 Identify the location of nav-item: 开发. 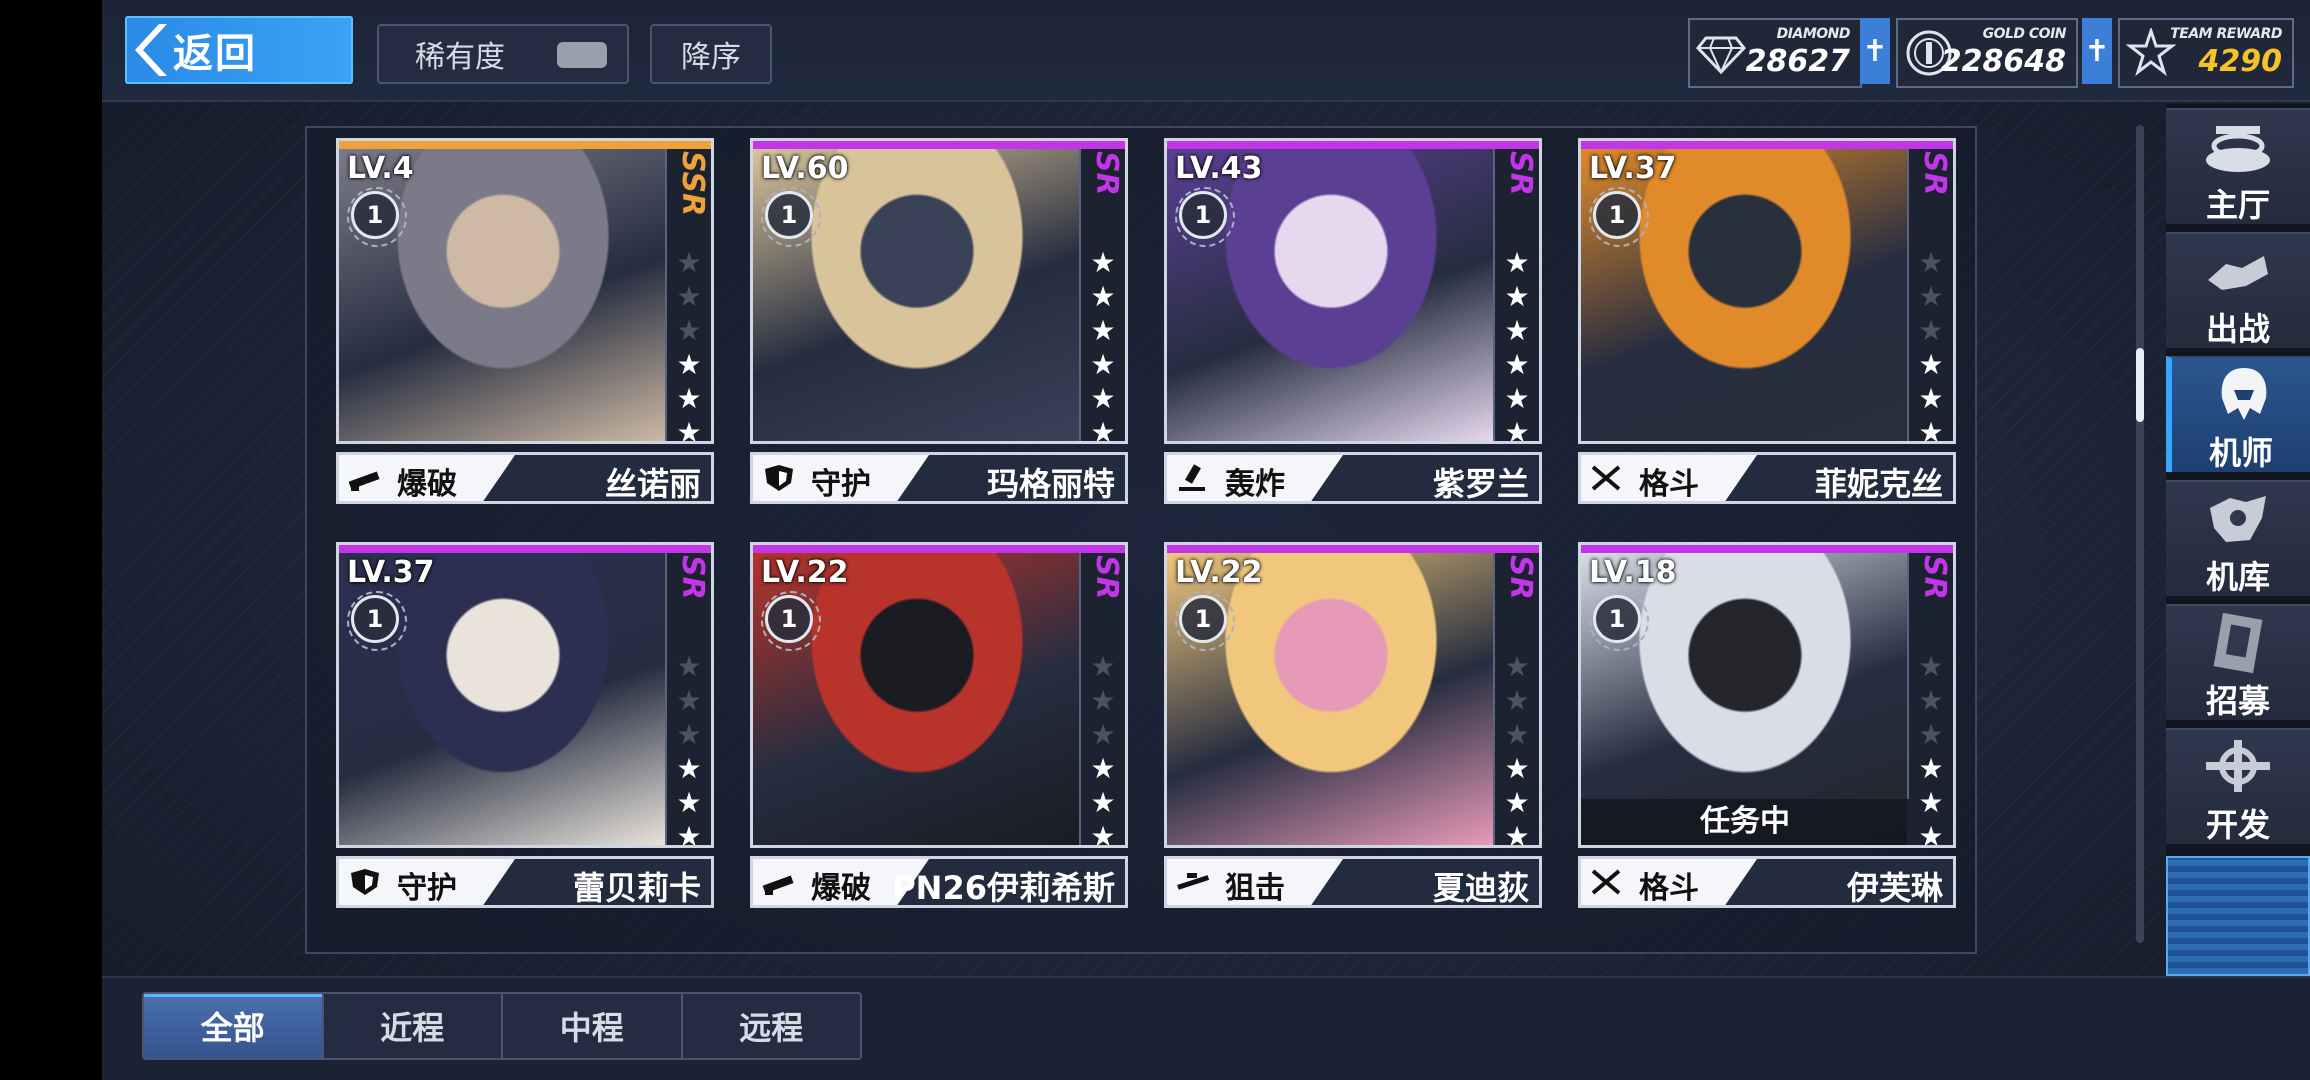
(2238, 786).